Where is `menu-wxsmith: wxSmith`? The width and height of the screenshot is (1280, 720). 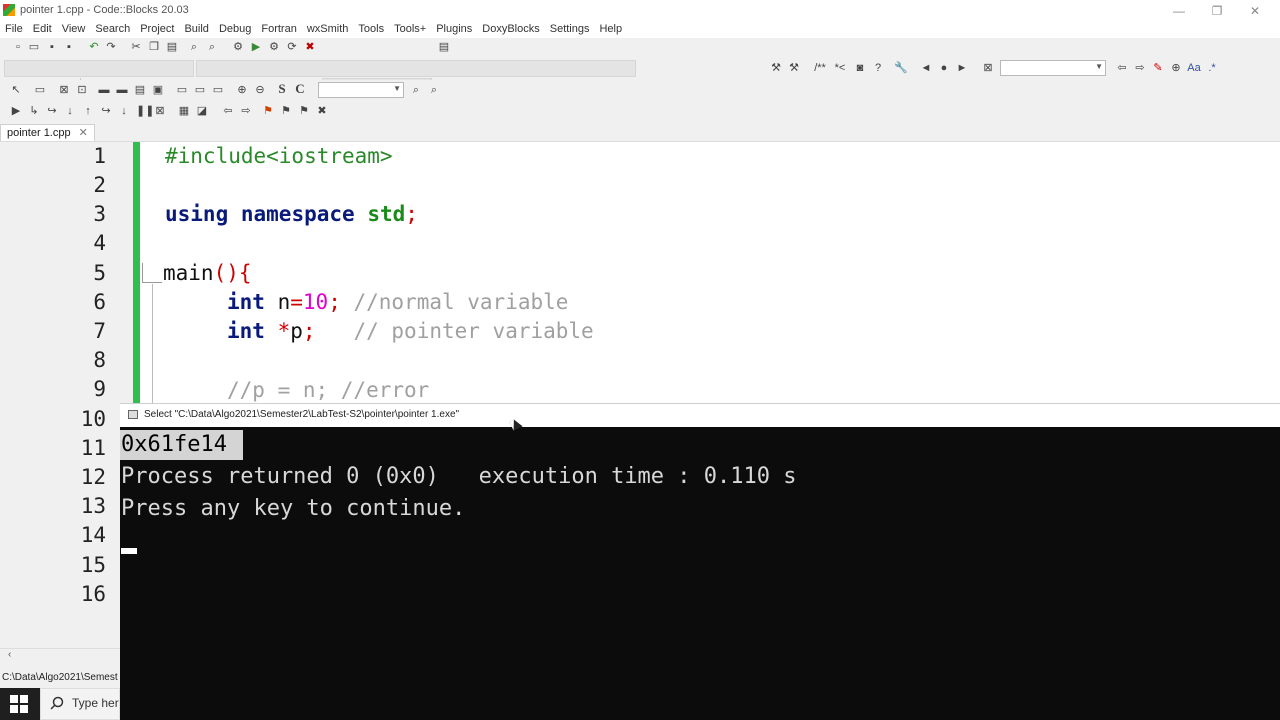 menu-wxsmith: wxSmith is located at coordinates (328, 29).